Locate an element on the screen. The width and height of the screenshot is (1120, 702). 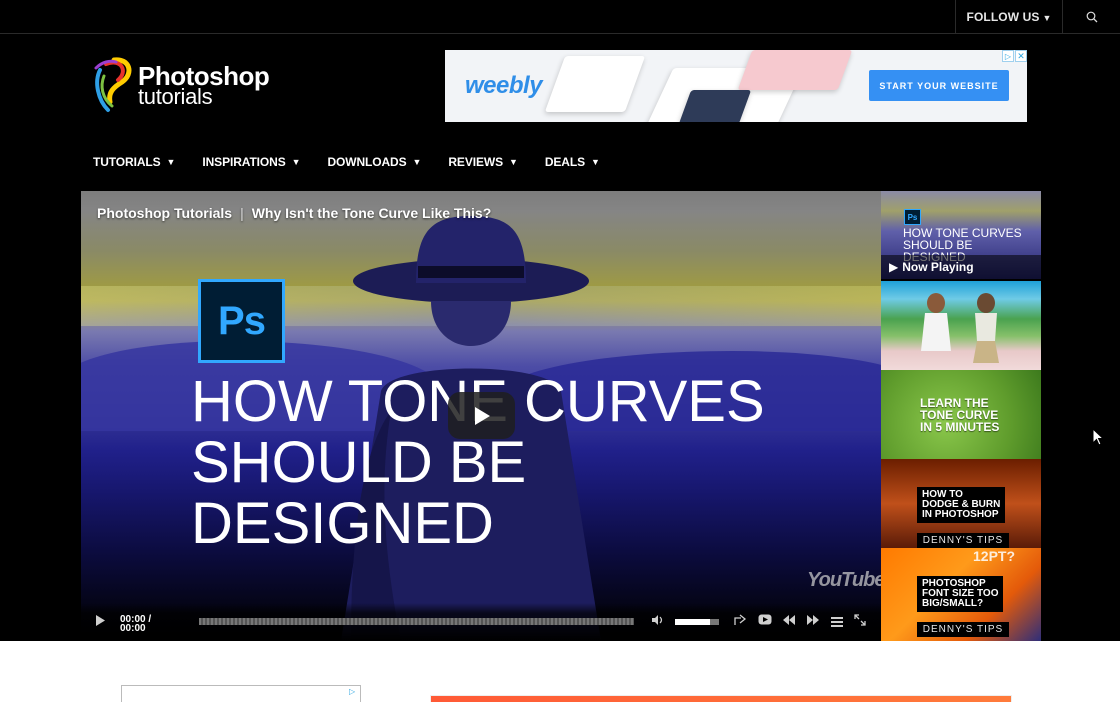
video-title-link: Why Isn't the Tone Curve Like This? is located at coordinates (372, 213).